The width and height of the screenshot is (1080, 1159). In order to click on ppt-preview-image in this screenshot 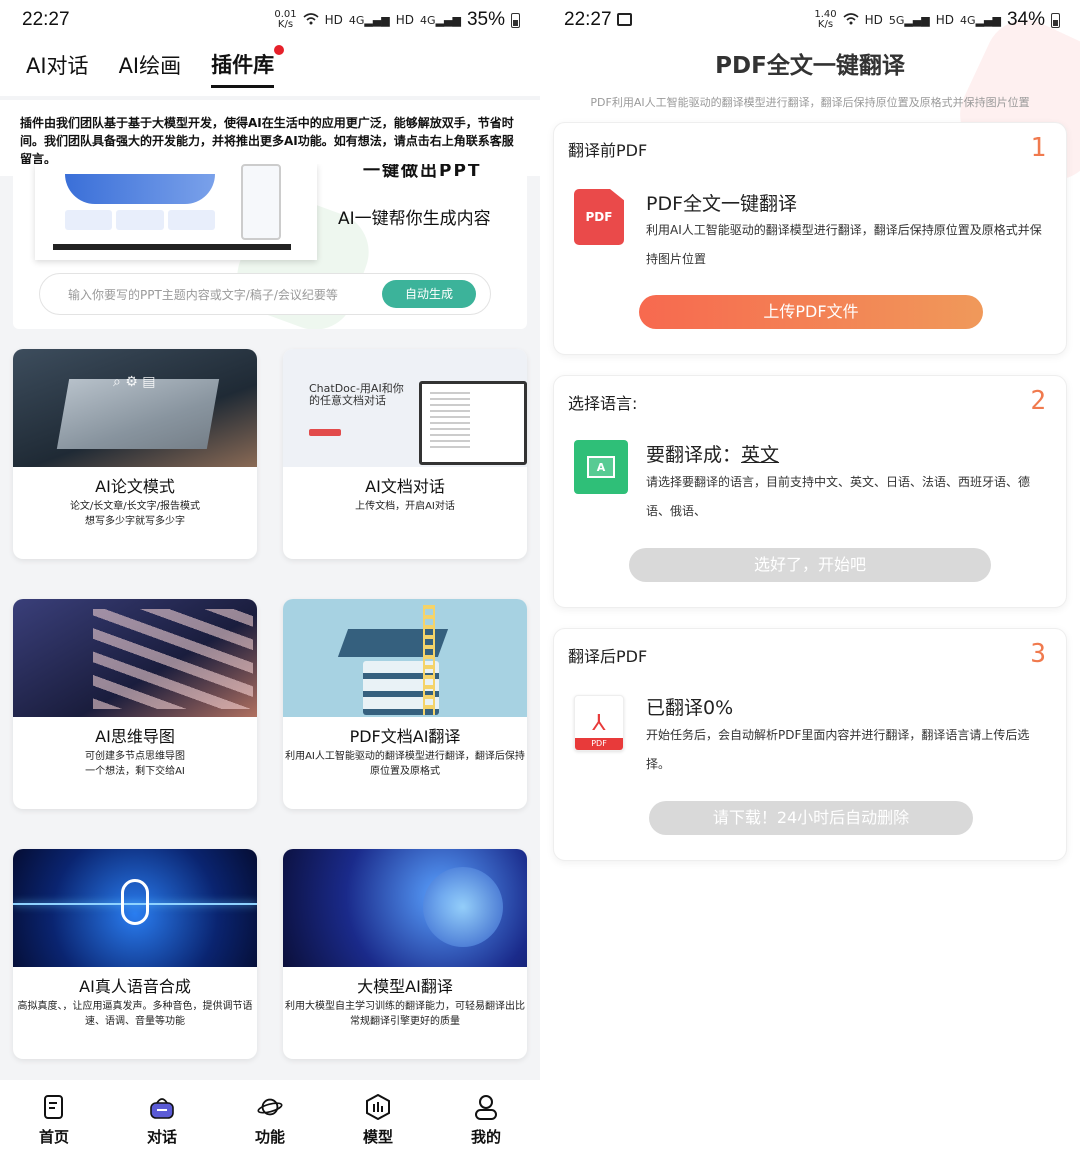, I will do `click(176, 212)`.